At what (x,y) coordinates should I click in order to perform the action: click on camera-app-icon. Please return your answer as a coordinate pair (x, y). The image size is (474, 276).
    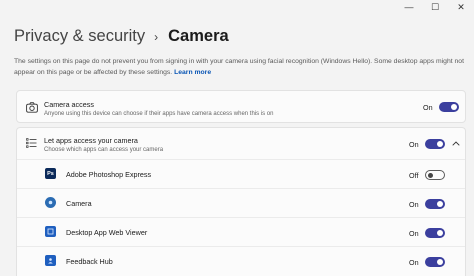
    Looking at the image, I should click on (50, 202).